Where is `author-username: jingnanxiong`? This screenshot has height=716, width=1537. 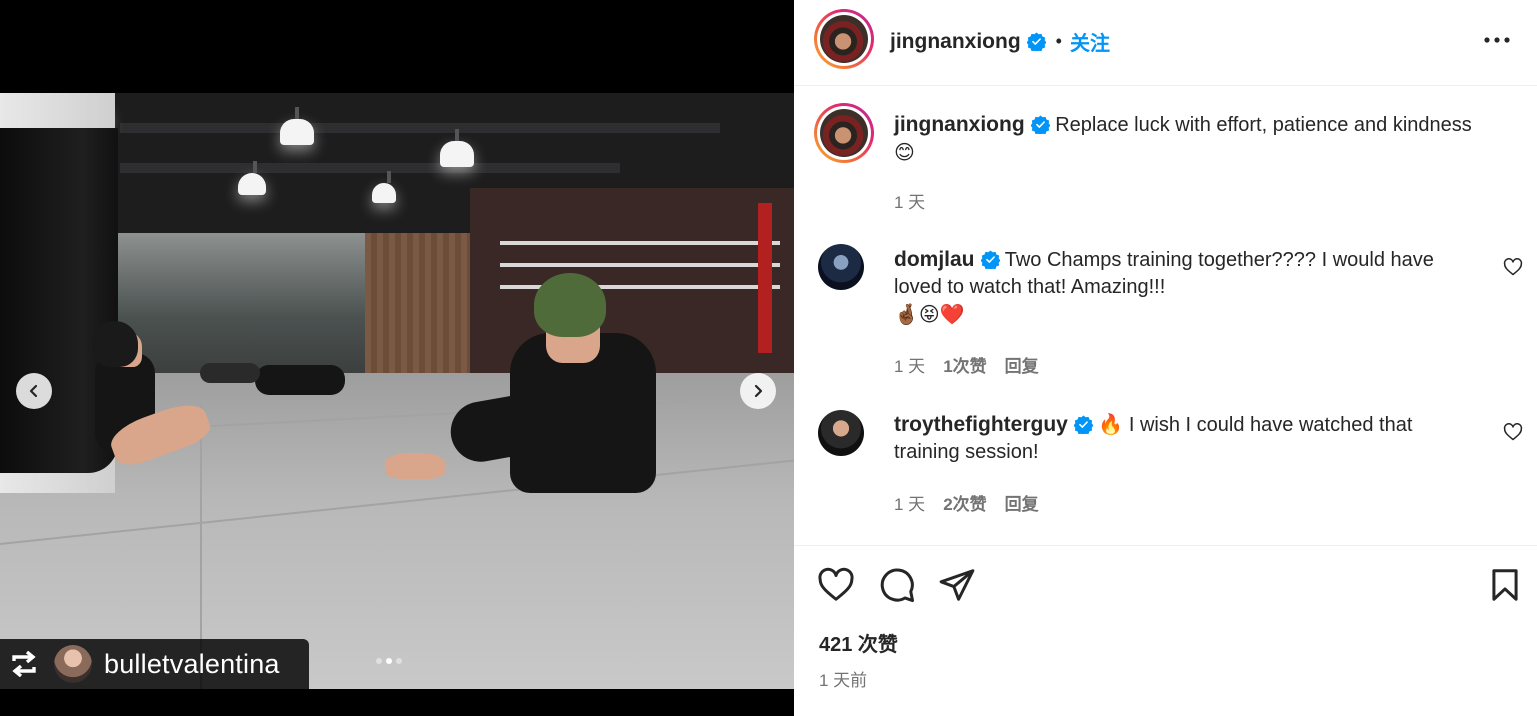 author-username: jingnanxiong is located at coordinates (955, 42).